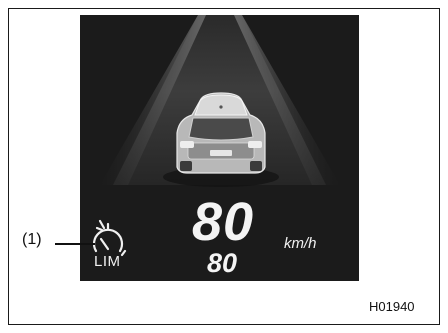 Image resolution: width=448 pixels, height=333 pixels. Describe the element at coordinates (32, 239) in the screenshot. I see `callout-label: (1)` at that location.